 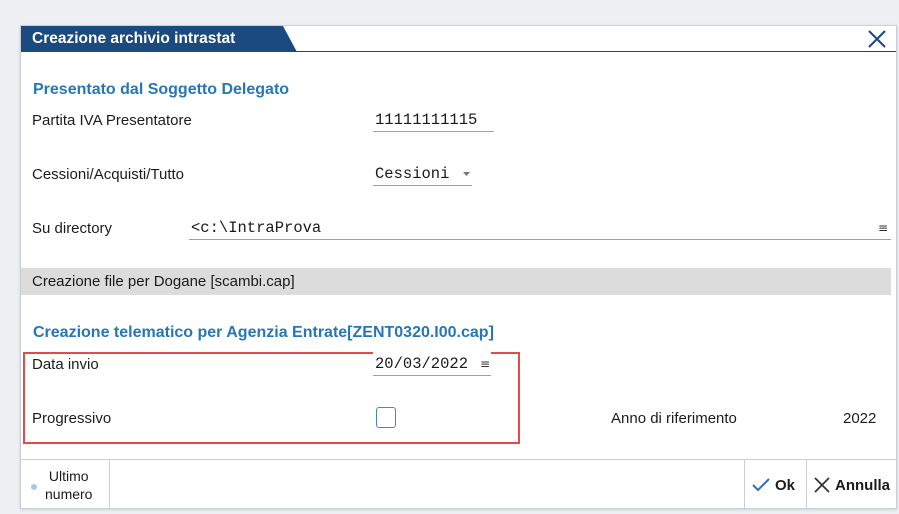 I want to click on directory-field: <c:\IntraProva ≡, so click(x=540, y=228).